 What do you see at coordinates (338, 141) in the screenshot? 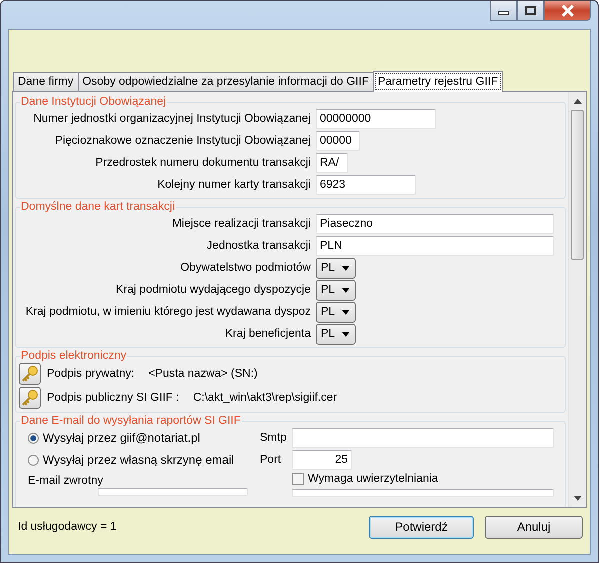
I see `input-field: 00000` at bounding box center [338, 141].